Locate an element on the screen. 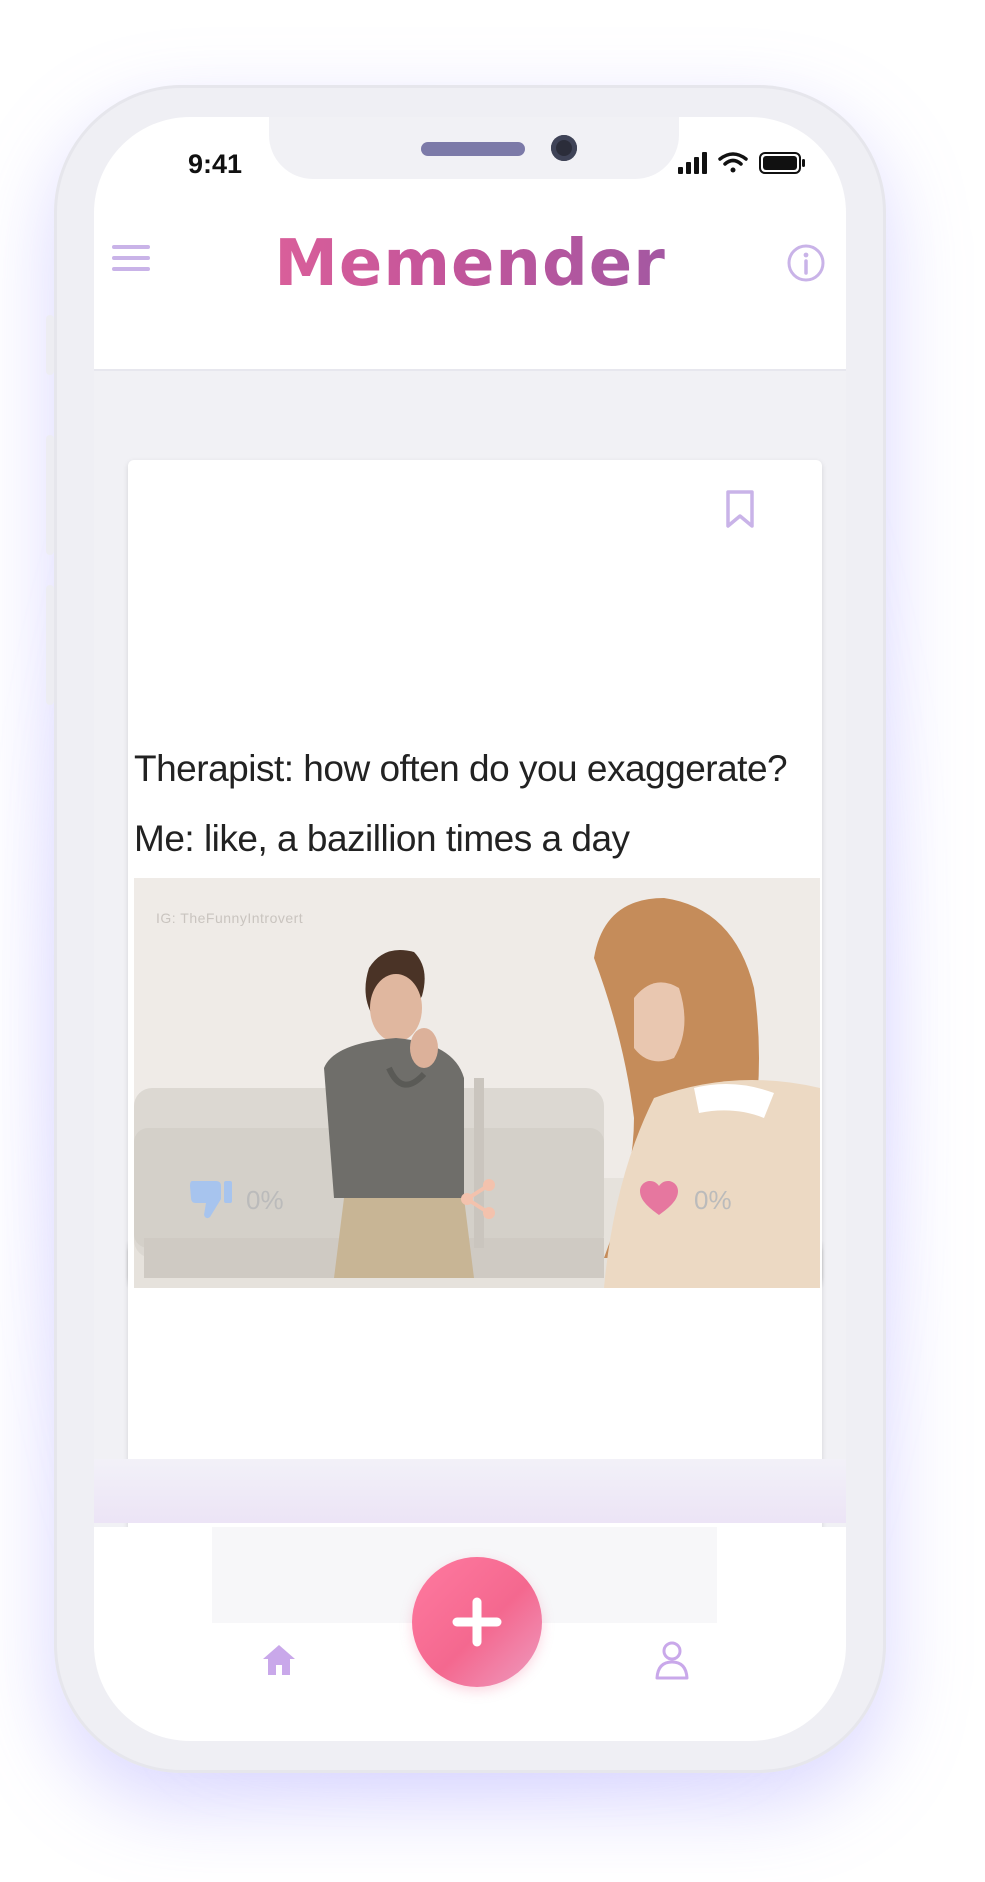 This screenshot has height=1882, width=985. status-time: 9:41 is located at coordinates (215, 164).